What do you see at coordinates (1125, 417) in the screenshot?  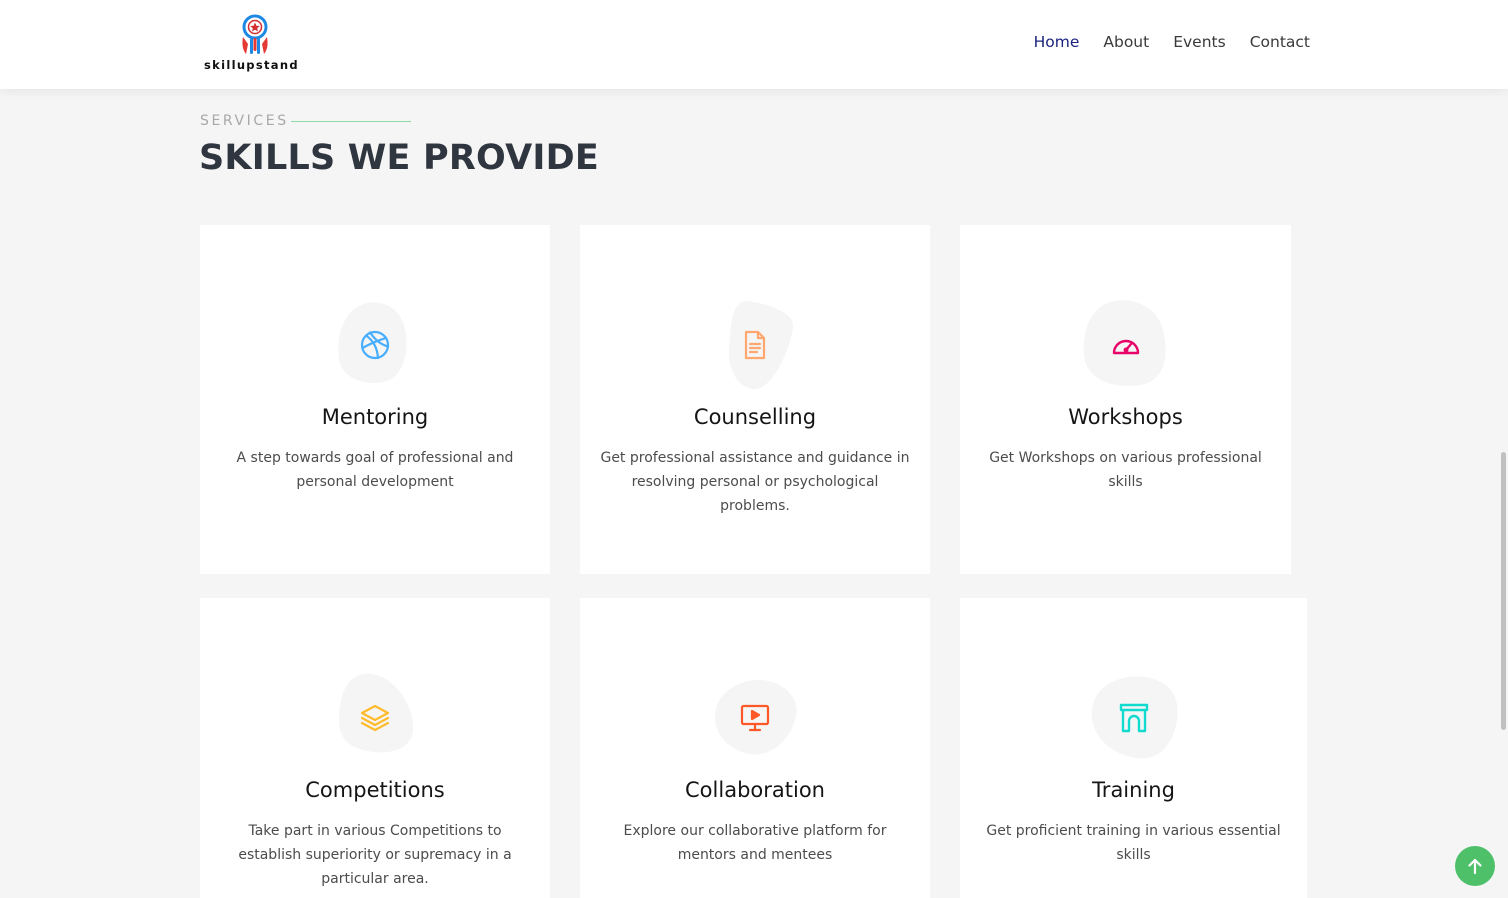 I see `card-title: Workshops` at bounding box center [1125, 417].